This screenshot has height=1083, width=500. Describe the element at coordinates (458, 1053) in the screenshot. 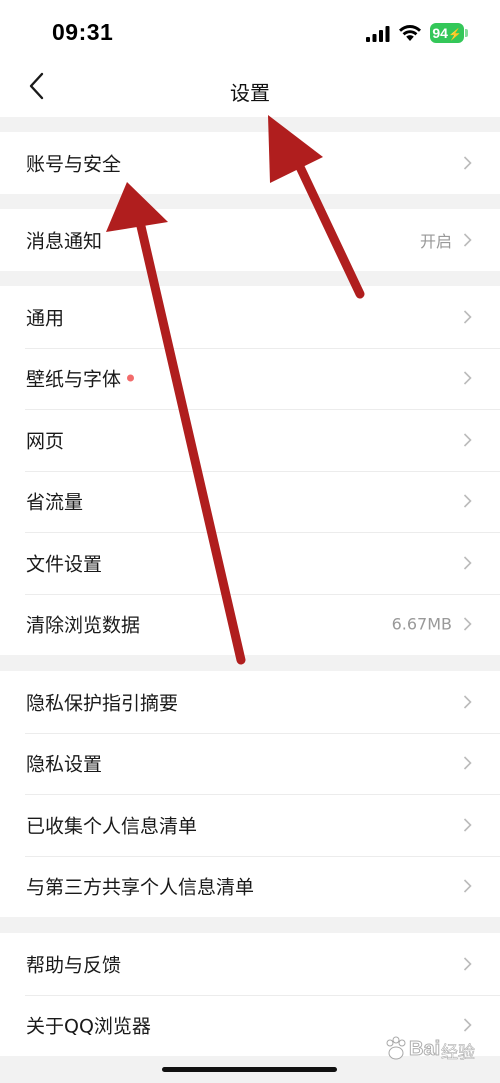

I see `watermark-sub: 经验` at that location.